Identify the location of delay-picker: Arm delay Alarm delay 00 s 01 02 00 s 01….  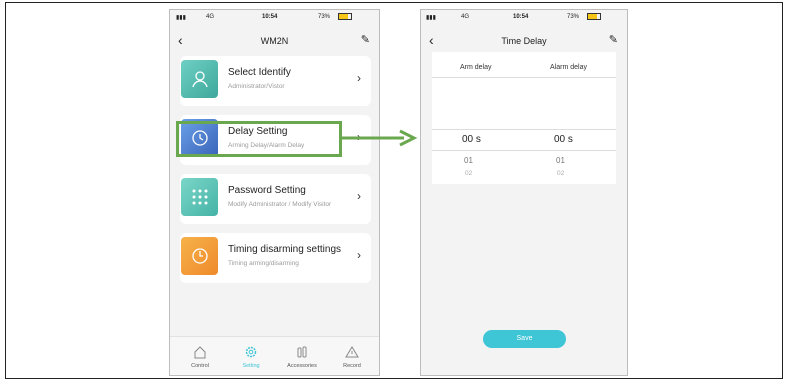
(524, 118).